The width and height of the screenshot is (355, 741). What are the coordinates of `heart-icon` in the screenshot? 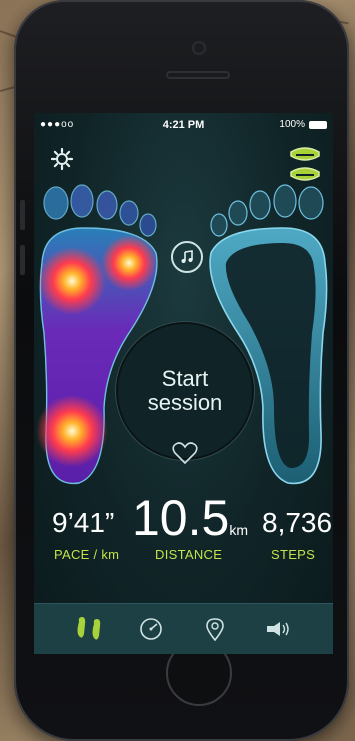 It's located at (185, 453).